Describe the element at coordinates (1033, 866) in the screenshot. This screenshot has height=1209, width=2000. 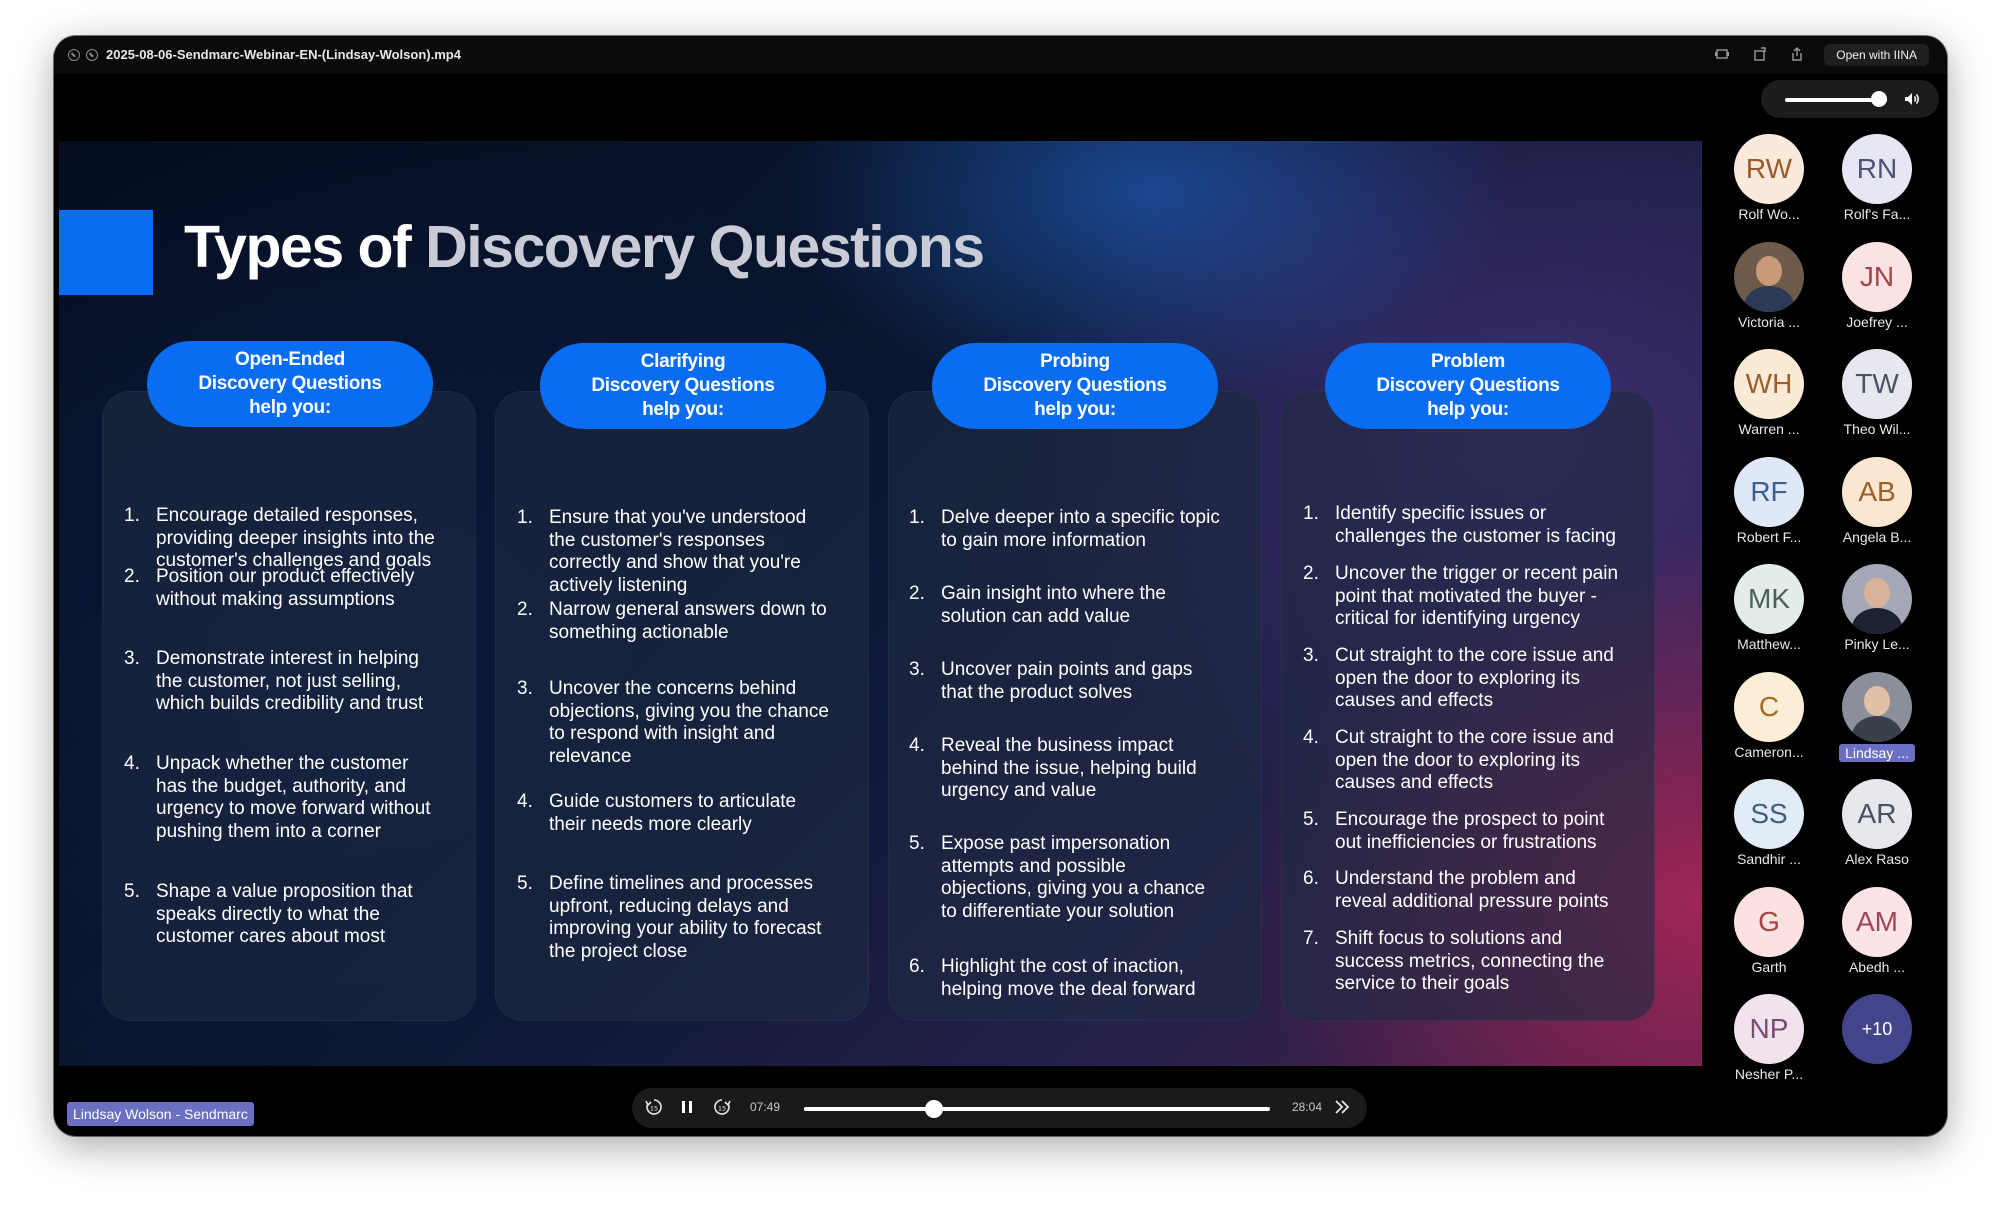
I see `list-item-text: attempts and possible` at that location.